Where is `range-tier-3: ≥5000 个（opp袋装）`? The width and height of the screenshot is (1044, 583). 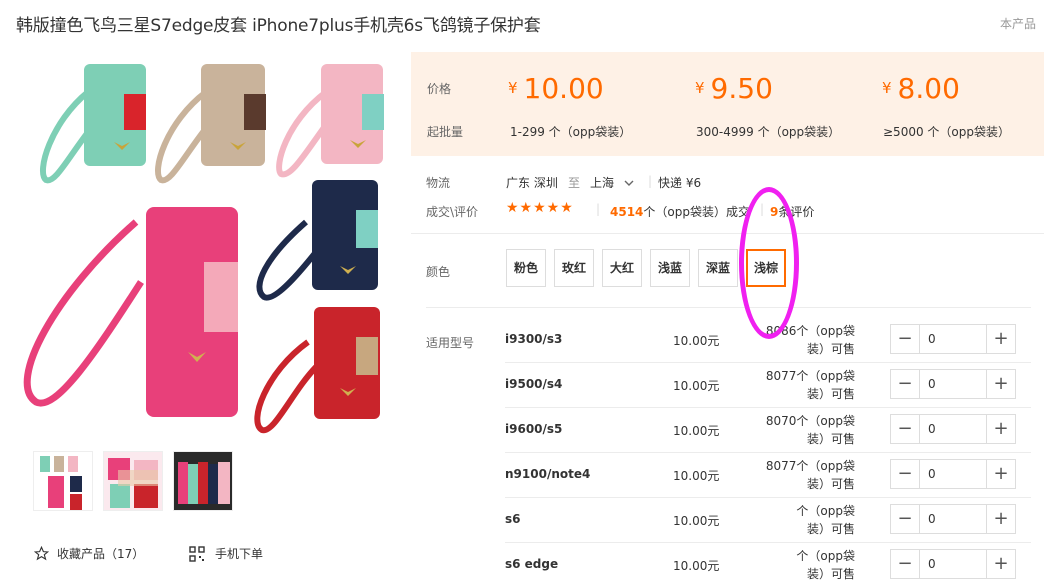
range-tier-3: ≥5000 个（opp袋装） is located at coordinates (946, 132).